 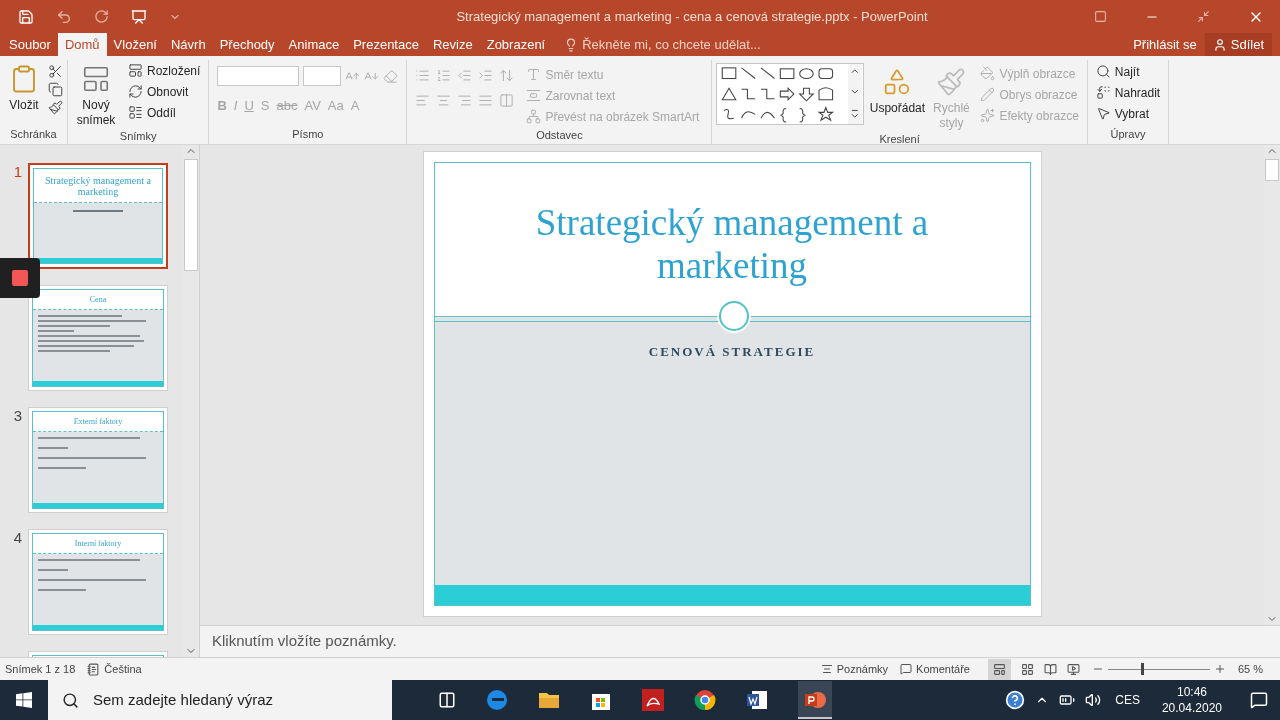 What do you see at coordinates (935, 669) in the screenshot?
I see `comments-button: Komentáře` at bounding box center [935, 669].